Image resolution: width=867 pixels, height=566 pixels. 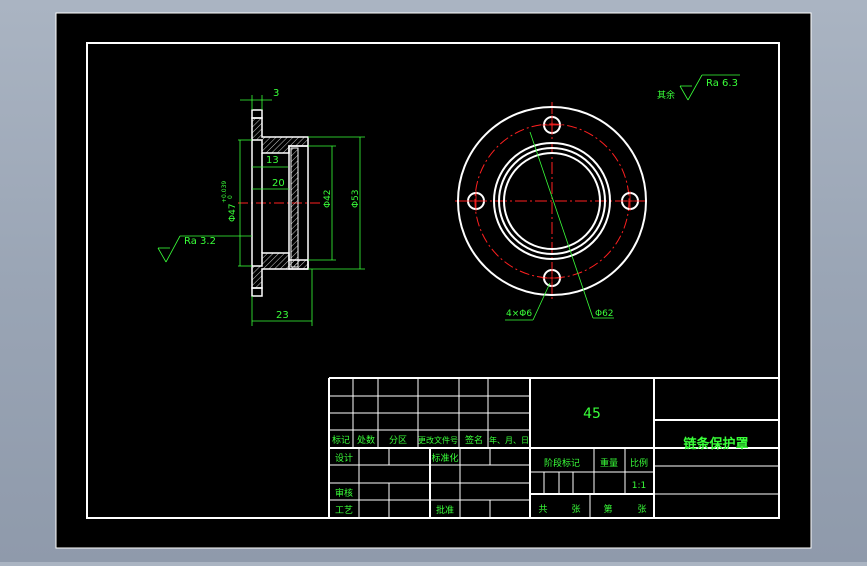 I want to click on material-label: 45, so click(x=592, y=414).